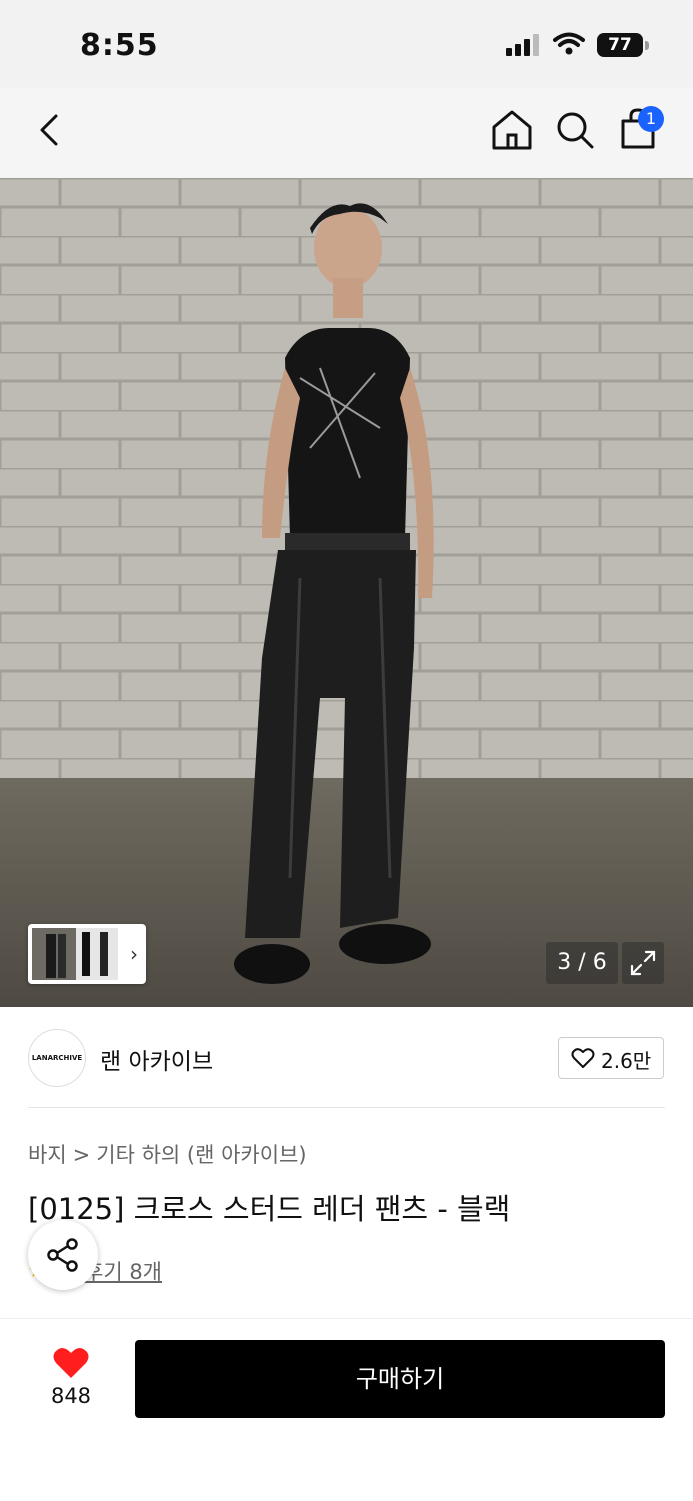  I want to click on share-icon, so click(62, 1255).